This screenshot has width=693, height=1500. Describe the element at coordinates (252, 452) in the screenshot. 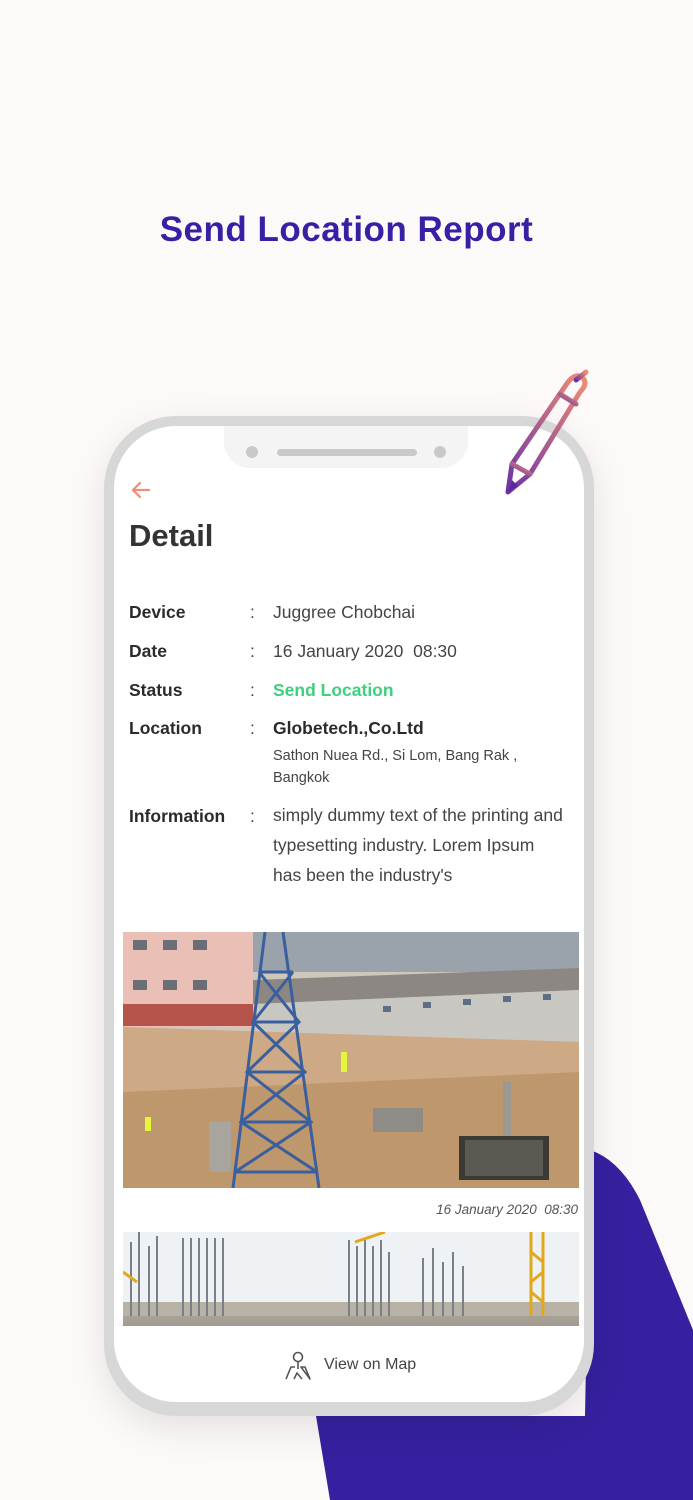

I see `notch-camera-dot` at that location.